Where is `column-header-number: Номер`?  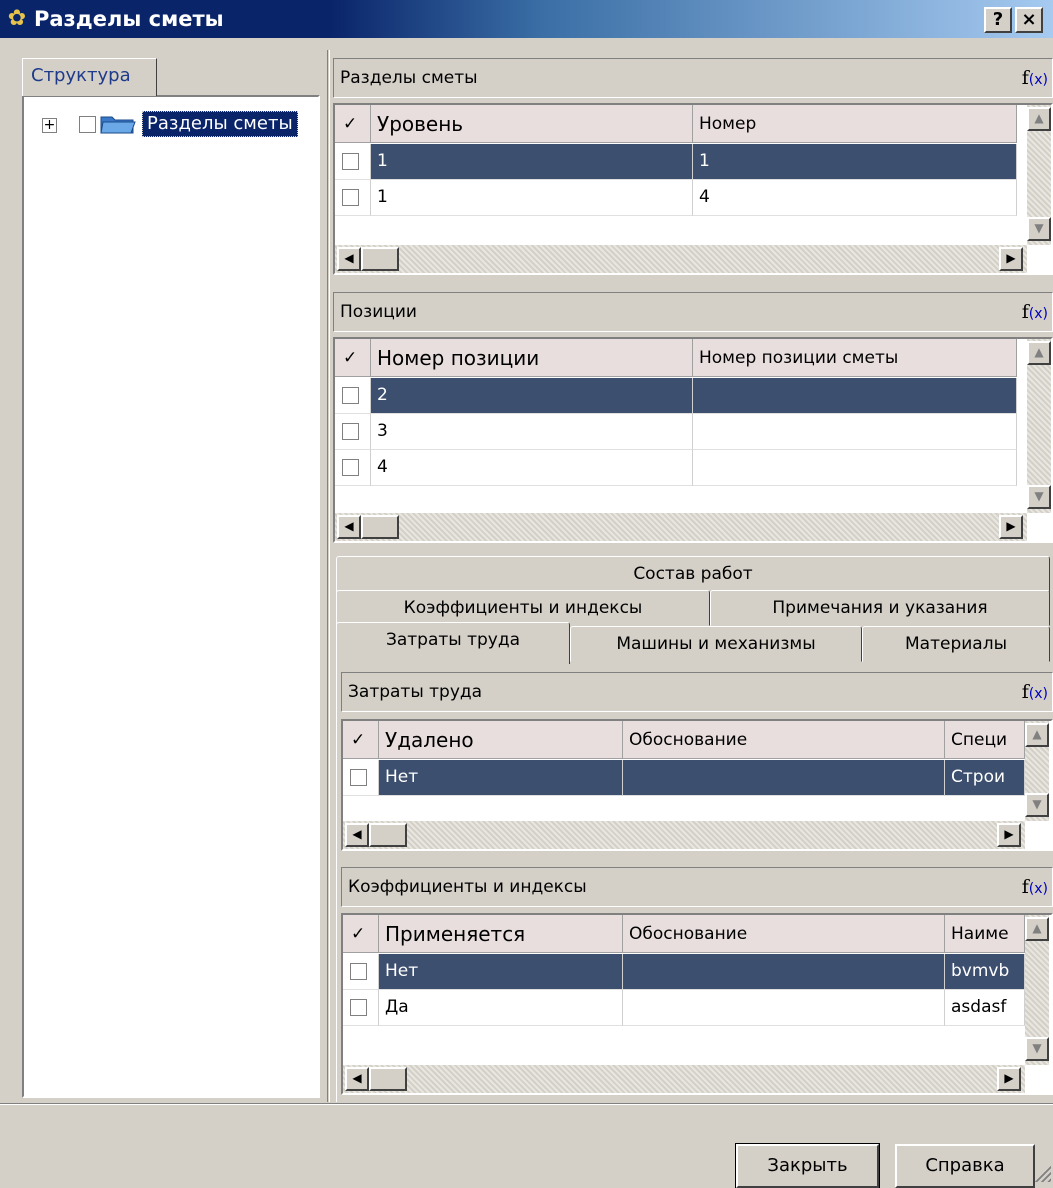
column-header-number: Номер is located at coordinates (855, 124).